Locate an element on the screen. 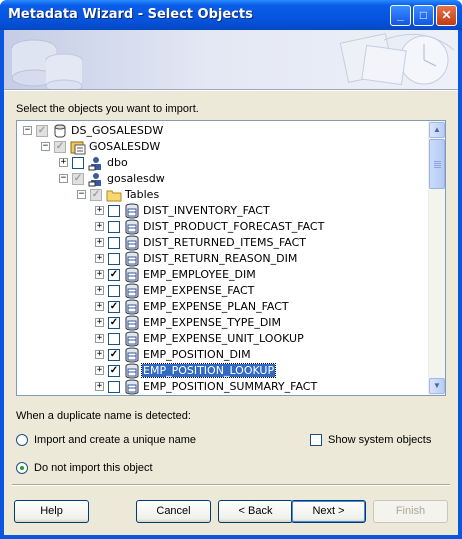  import-unique-label: Import and create a unique name is located at coordinates (115, 440).